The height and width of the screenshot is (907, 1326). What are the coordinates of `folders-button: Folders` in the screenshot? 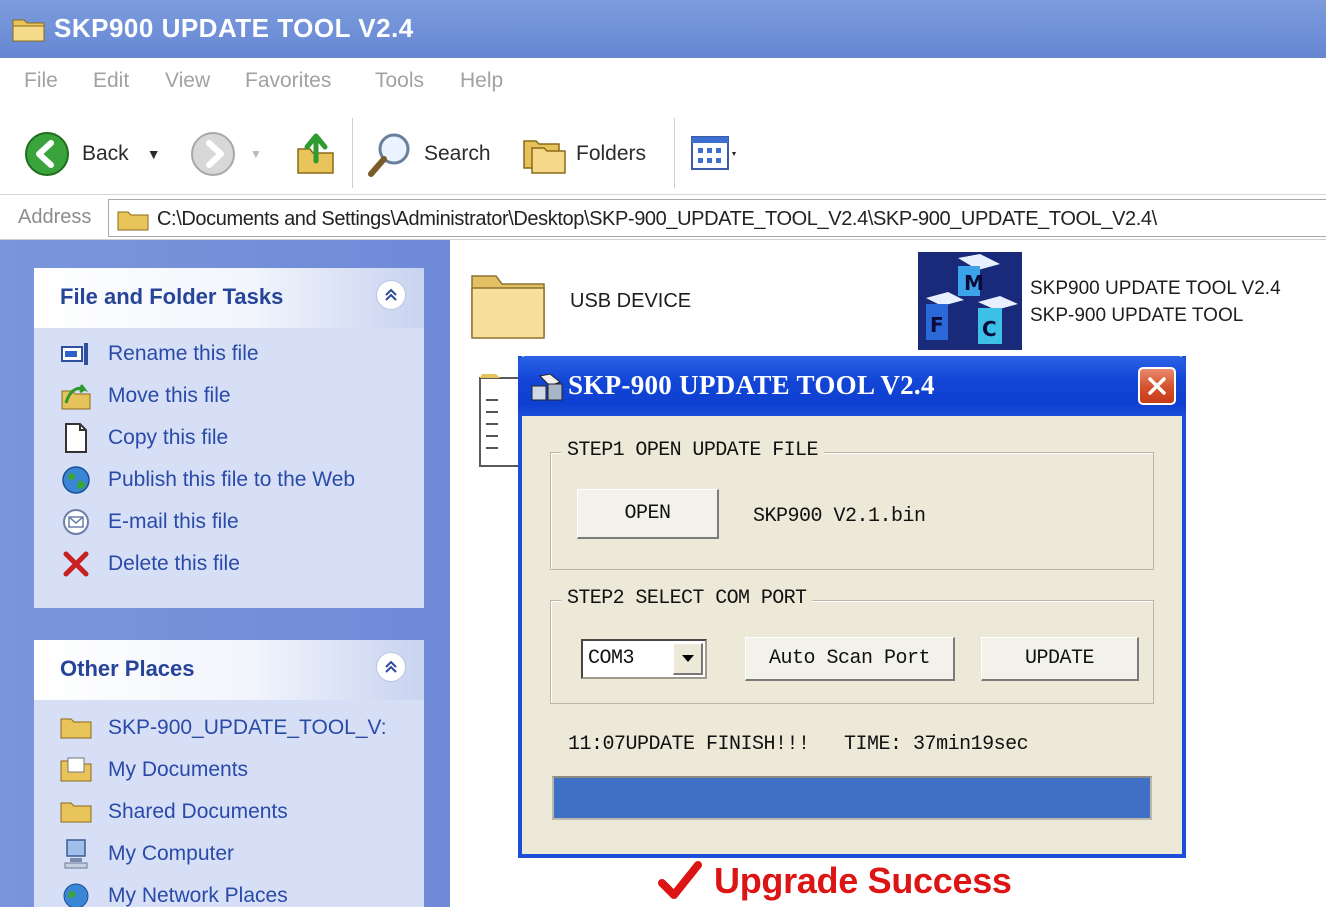 It's located at (583, 154).